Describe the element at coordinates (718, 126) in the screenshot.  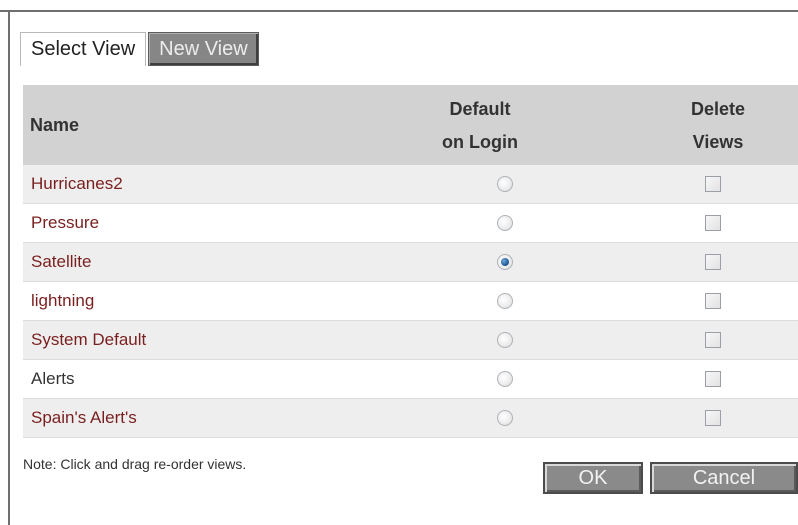
I see `column-header-delete-views: Delete Views` at that location.